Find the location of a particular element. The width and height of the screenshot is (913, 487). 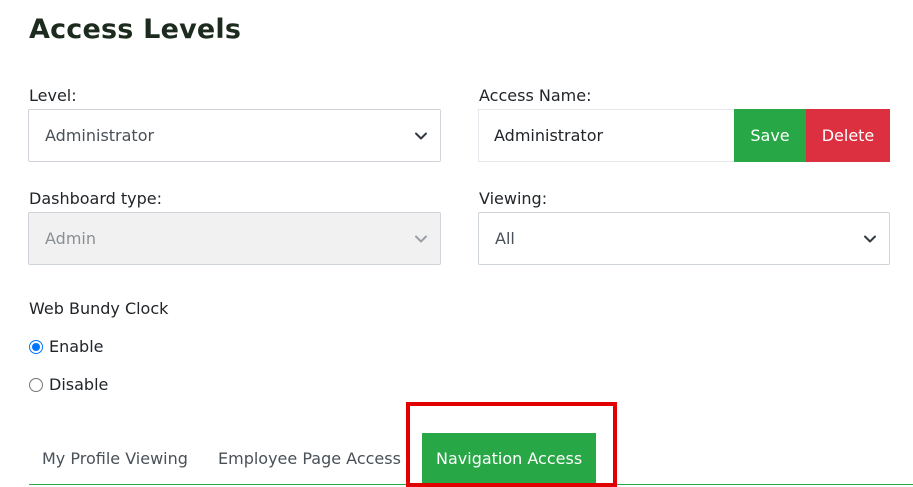

level-select-value: Administrator is located at coordinates (100, 135).